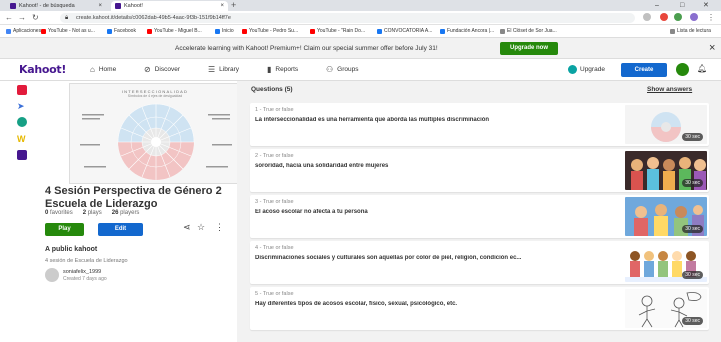 This screenshot has width=721, height=342. I want to click on nav-label: Reports, so click(287, 69).